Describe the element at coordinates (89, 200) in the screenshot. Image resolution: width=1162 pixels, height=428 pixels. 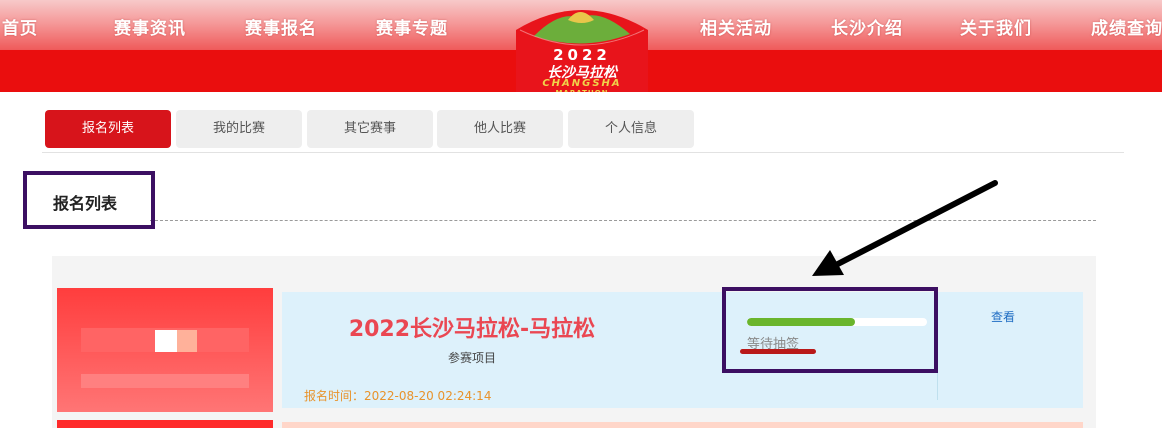
I see `annotation-box-title` at that location.